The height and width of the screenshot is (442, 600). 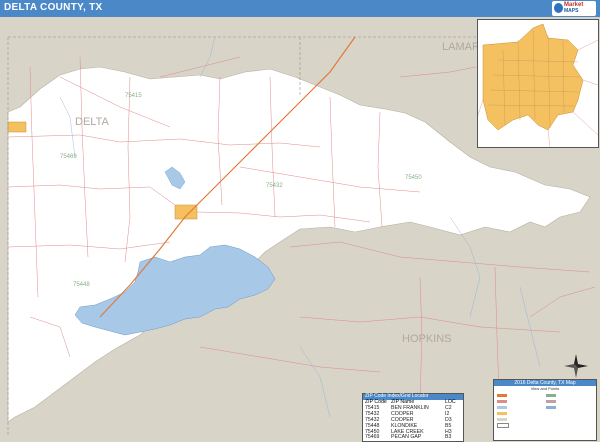 What do you see at coordinates (300, 8) in the screenshot?
I see `title-bar: DELTA COUNTY, TX Market MAPS` at bounding box center [300, 8].